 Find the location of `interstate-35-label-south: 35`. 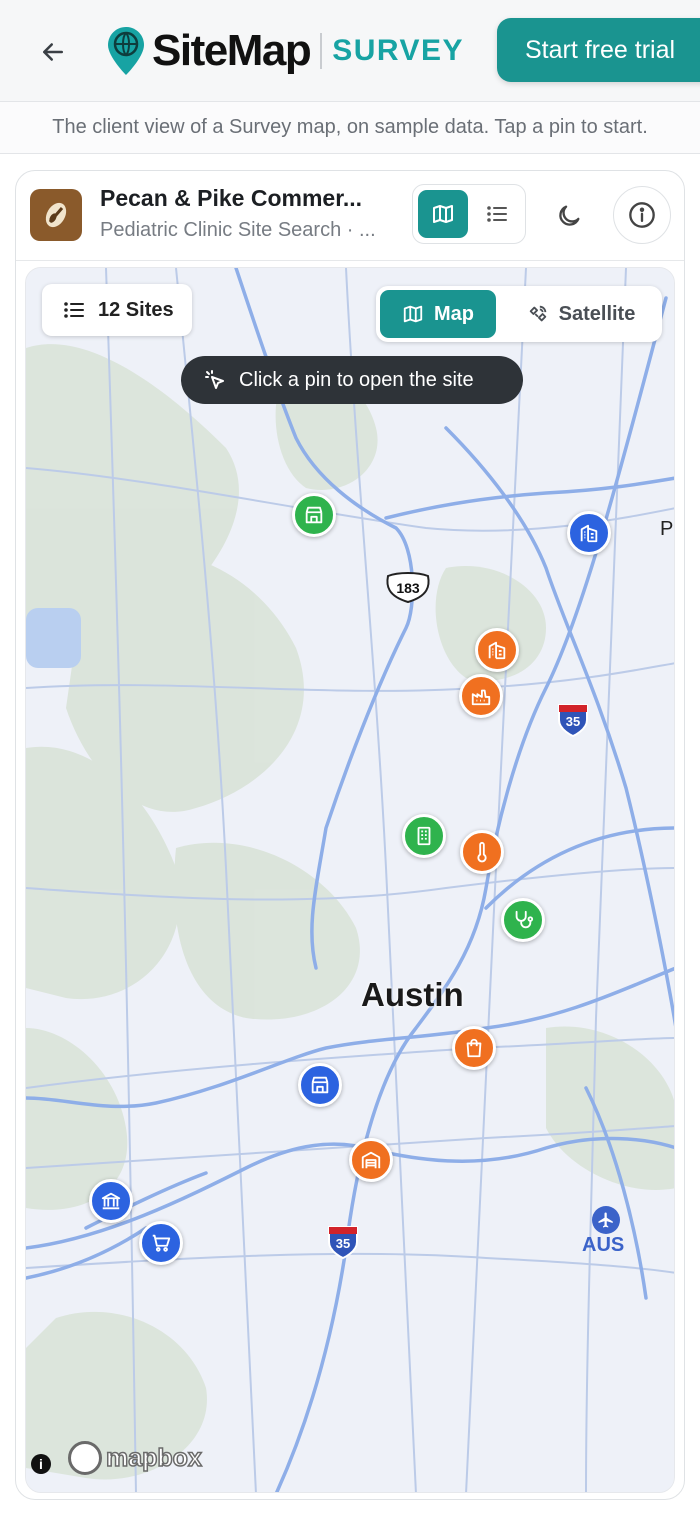

interstate-35-label-south: 35 is located at coordinates (343, 1243).